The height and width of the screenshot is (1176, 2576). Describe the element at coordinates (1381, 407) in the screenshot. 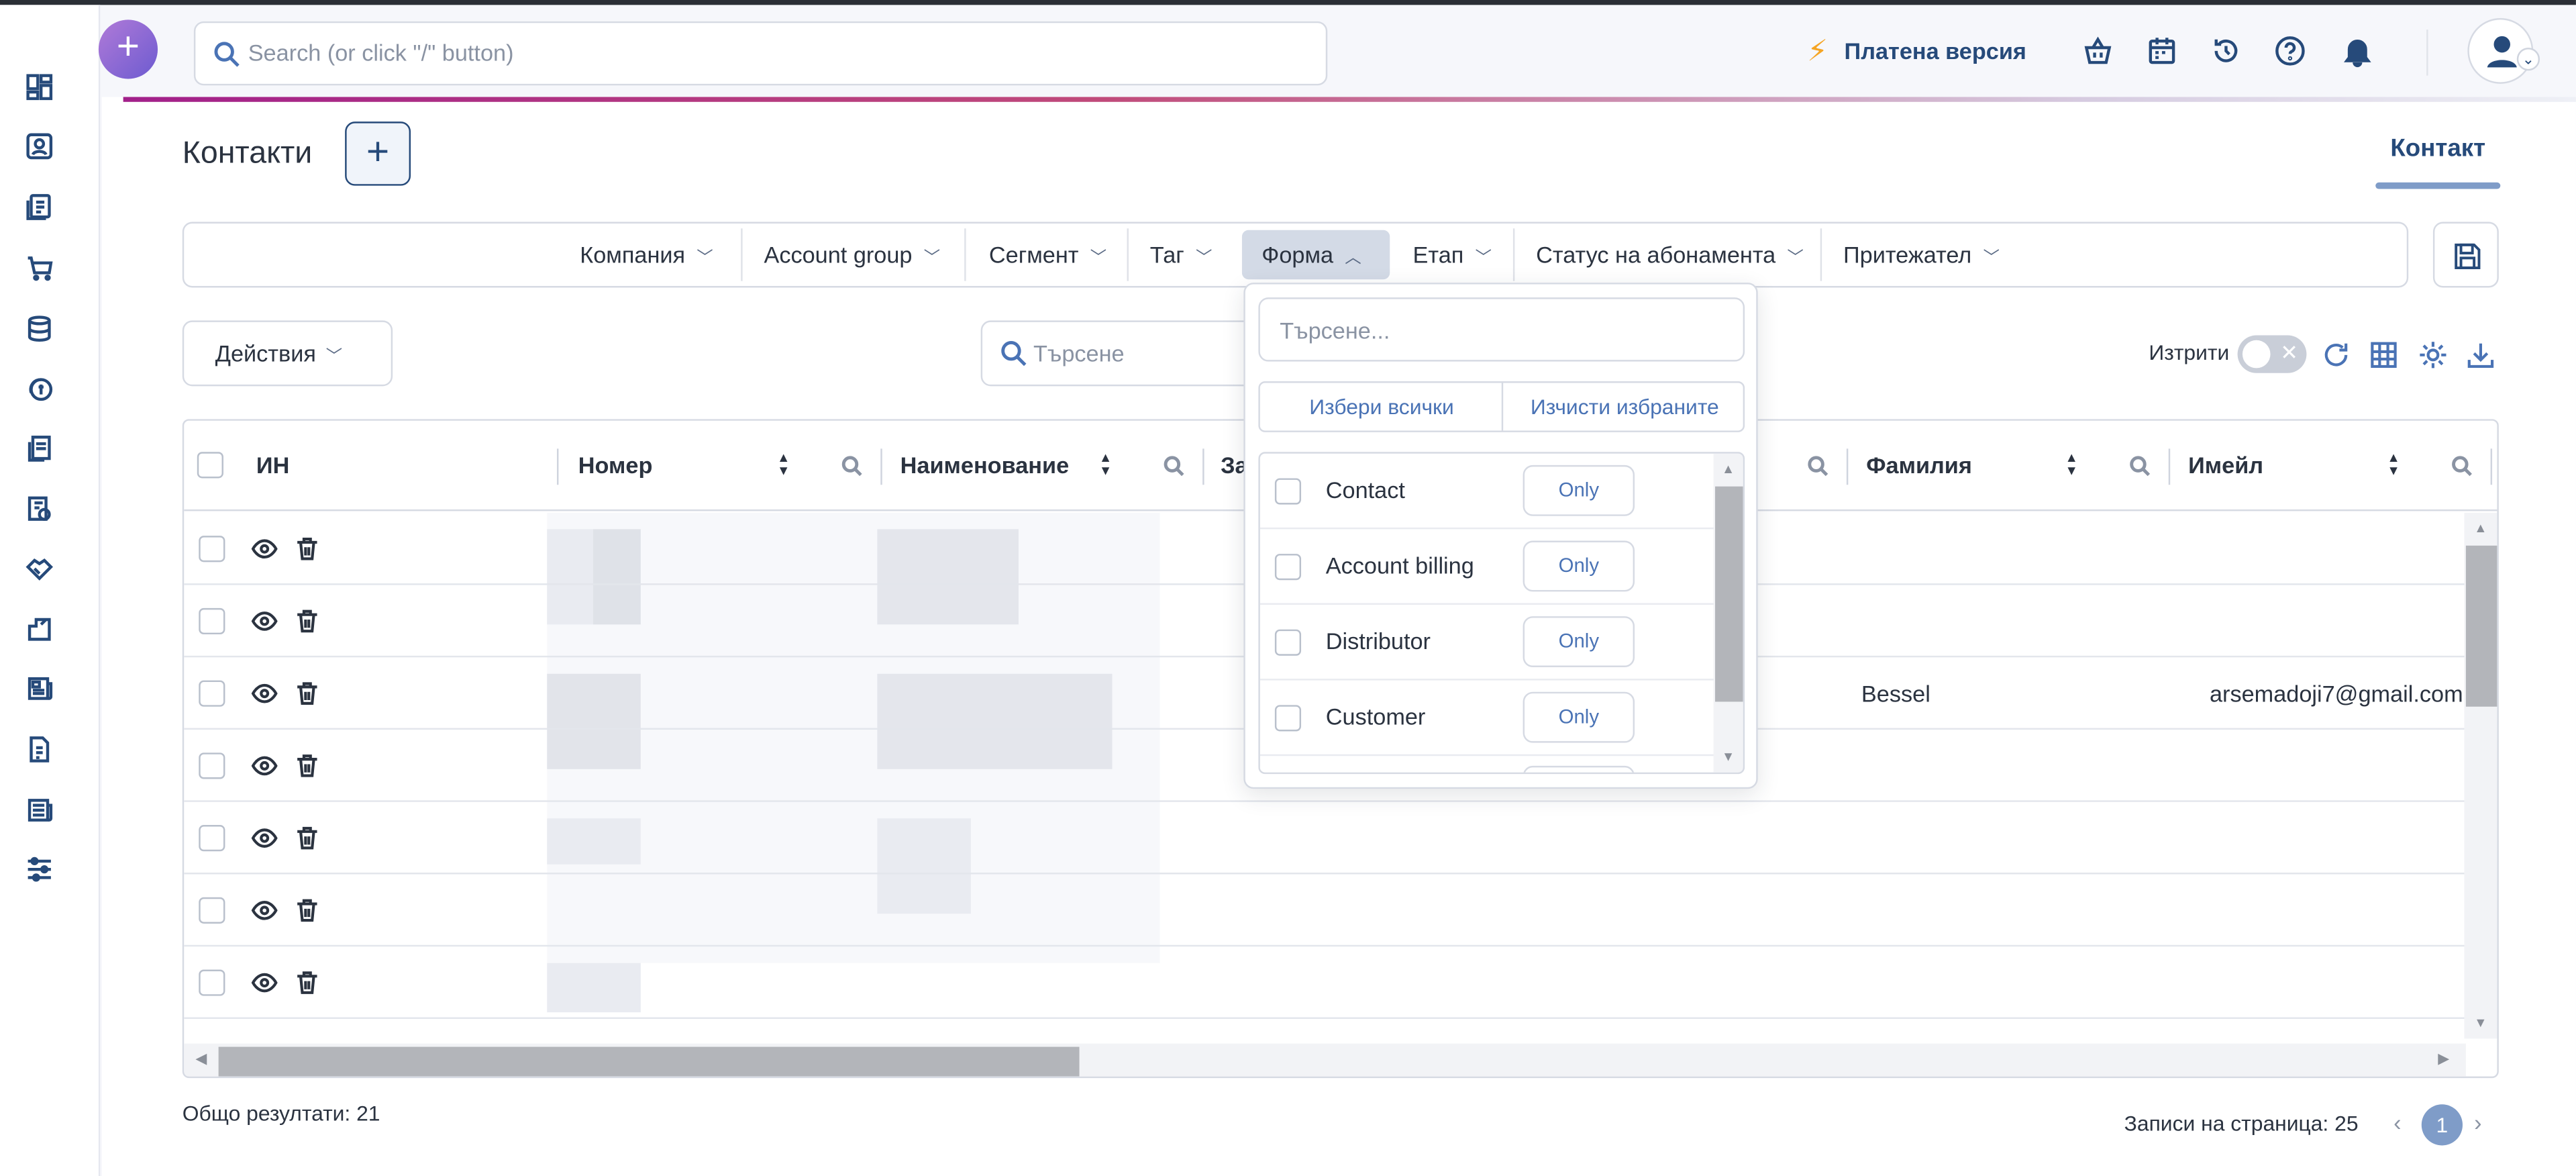

I see `select-all-button: Избери всички` at that location.